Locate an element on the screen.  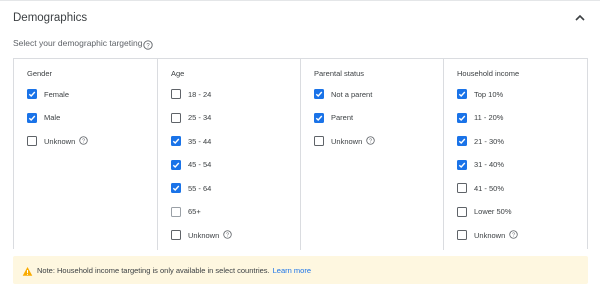
warning-icon is located at coordinates (27, 273).